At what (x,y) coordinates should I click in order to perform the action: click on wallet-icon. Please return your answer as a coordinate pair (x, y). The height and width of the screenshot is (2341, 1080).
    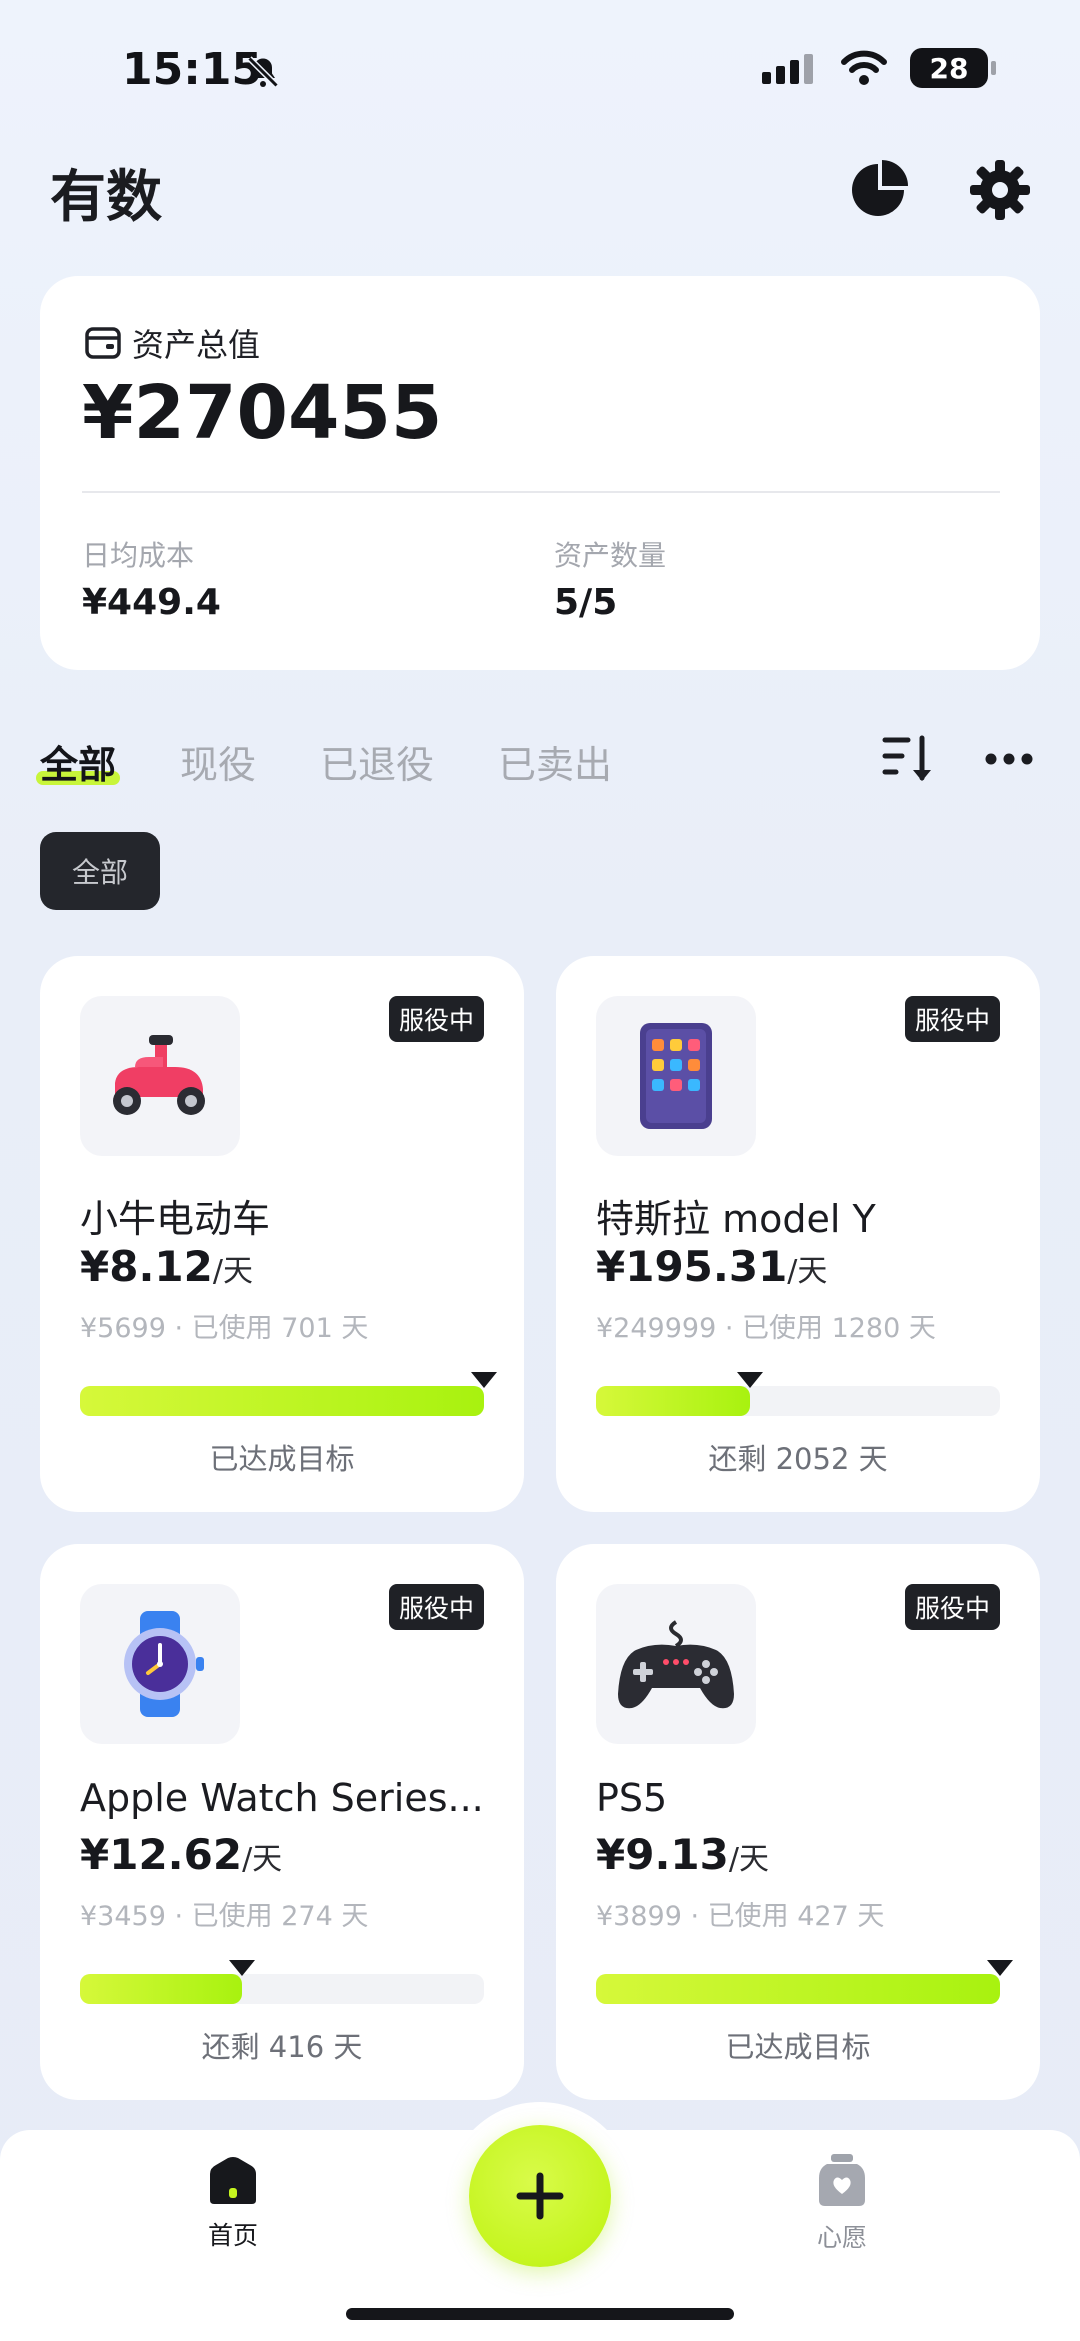
    Looking at the image, I should click on (103, 343).